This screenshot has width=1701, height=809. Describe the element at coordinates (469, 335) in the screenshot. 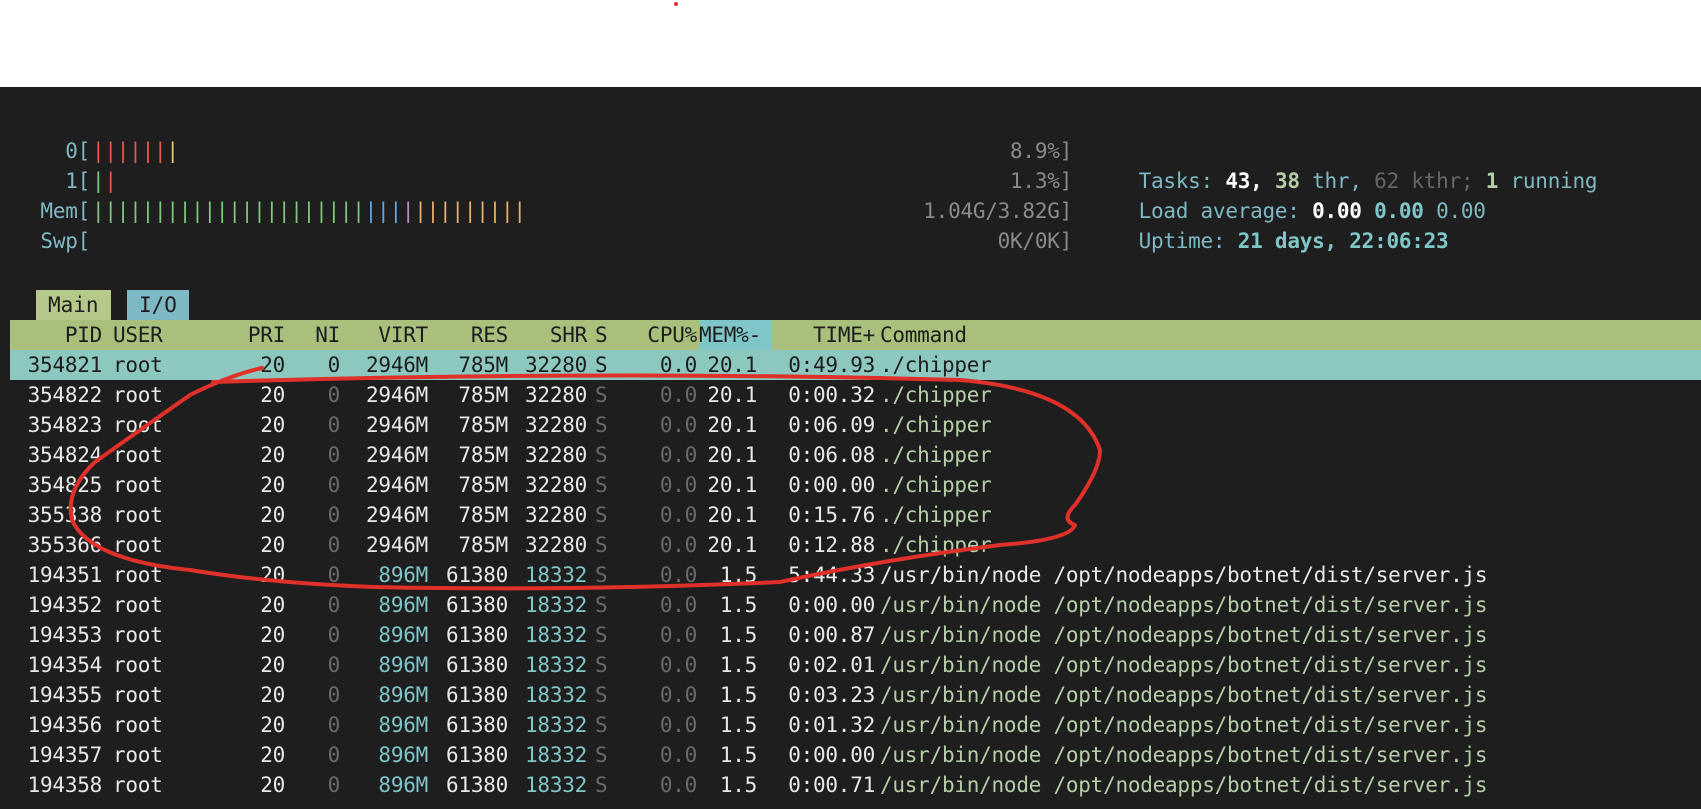

I see `col-res: RES` at that location.